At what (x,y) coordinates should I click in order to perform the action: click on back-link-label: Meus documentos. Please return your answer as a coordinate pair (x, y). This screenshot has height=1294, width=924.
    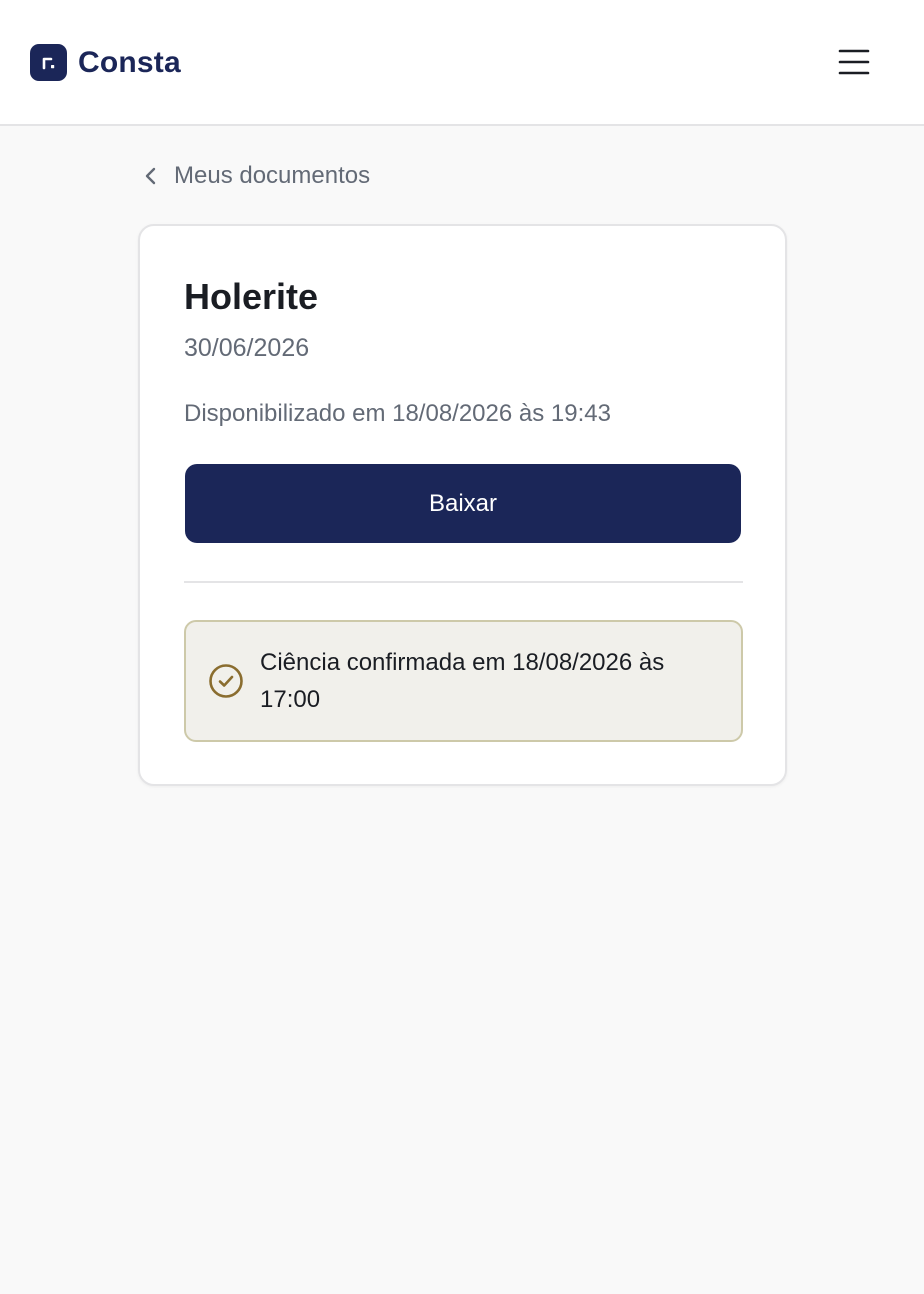
    Looking at the image, I should click on (272, 175).